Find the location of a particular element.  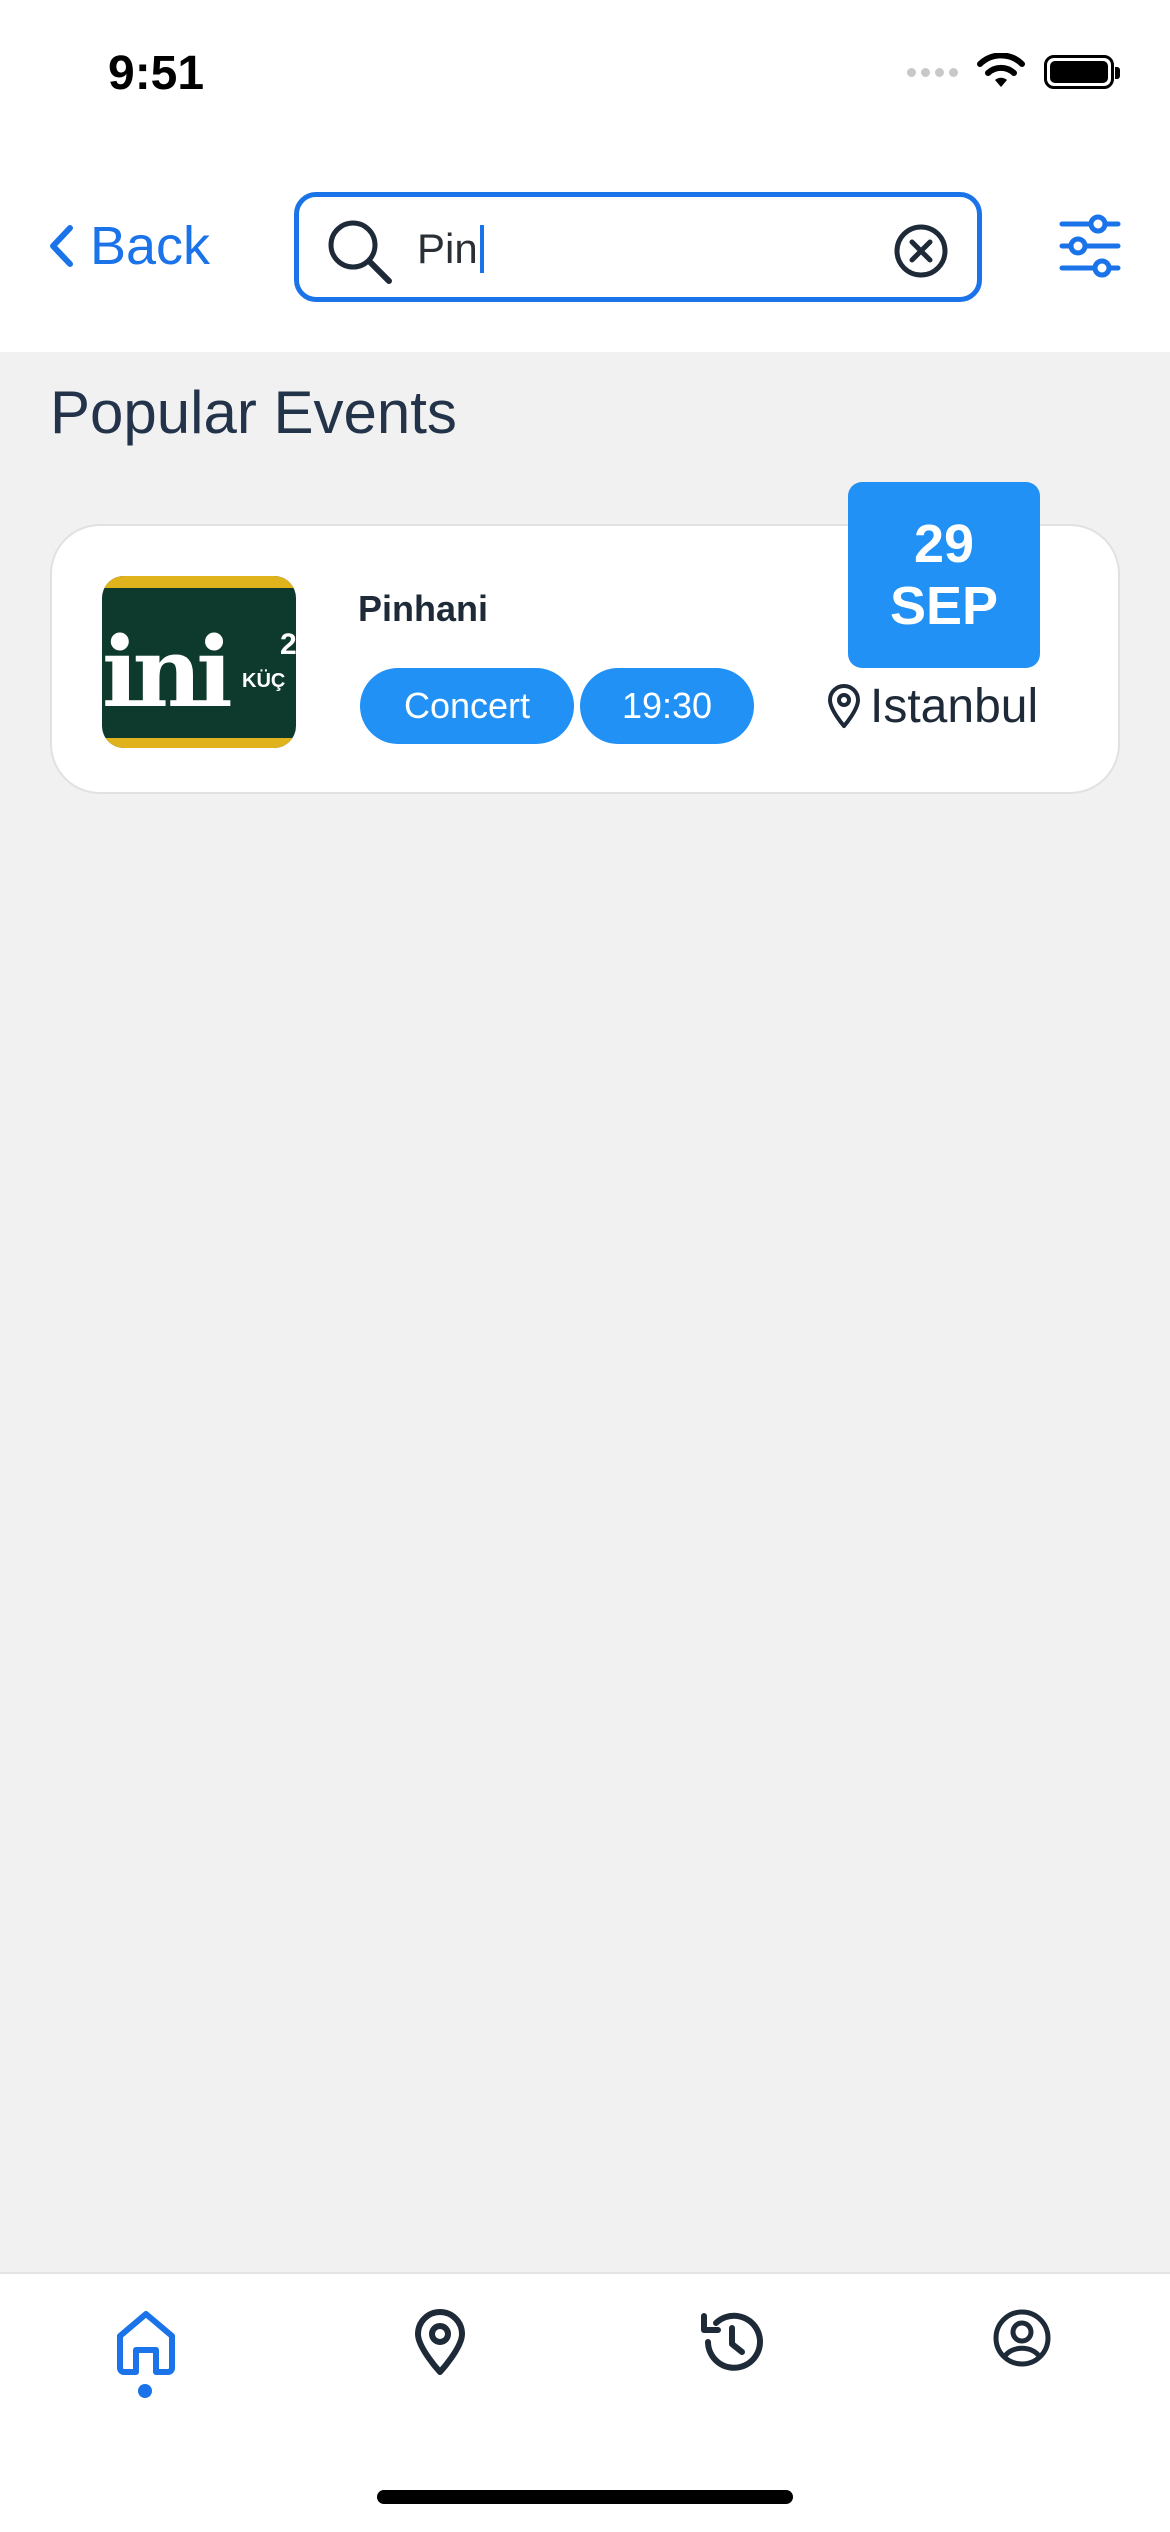

battery-icon is located at coordinates (1082, 72).